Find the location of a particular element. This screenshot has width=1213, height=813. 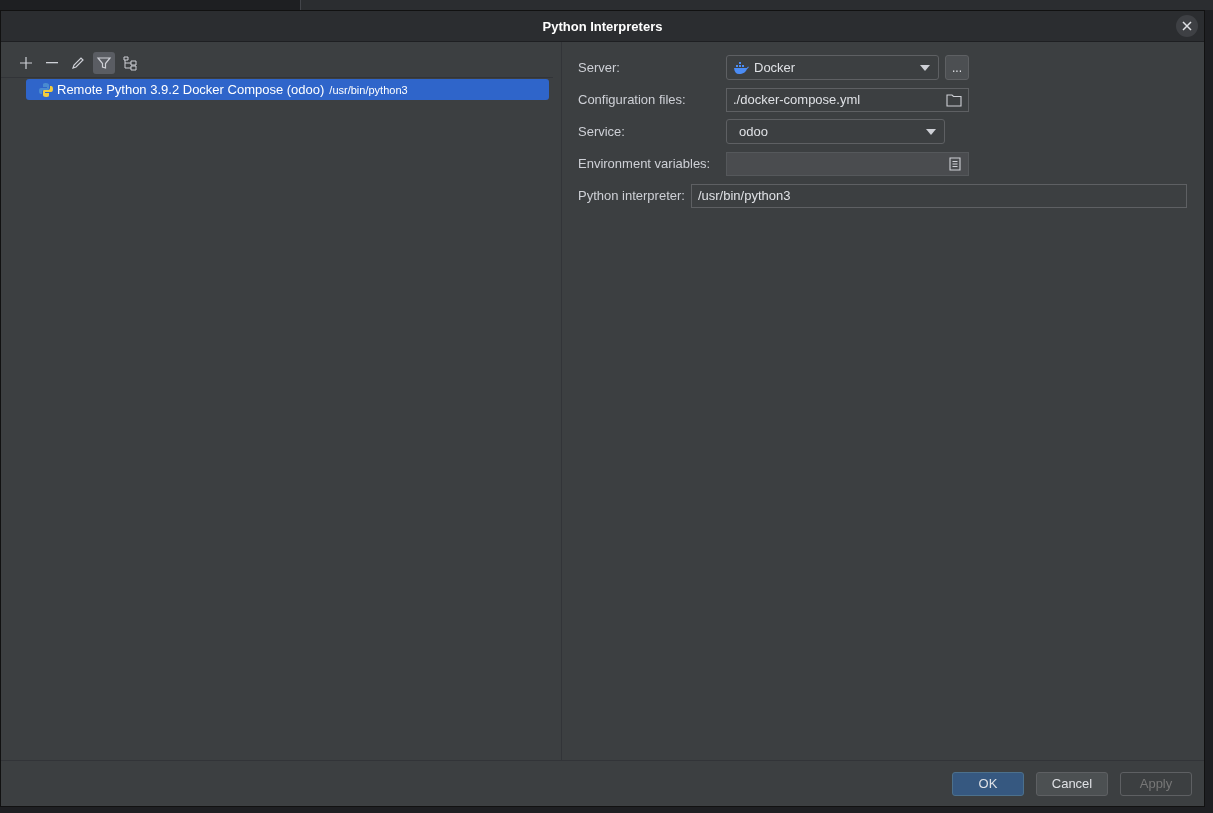

tree-icon is located at coordinates (130, 63).